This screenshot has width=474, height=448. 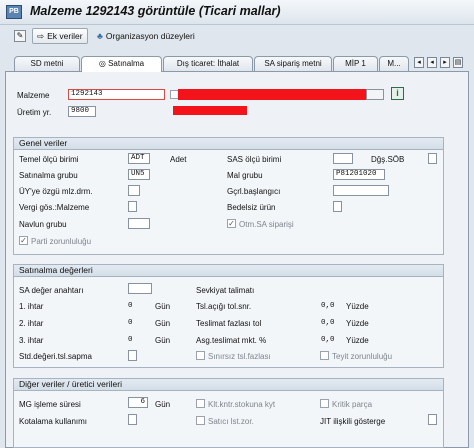 What do you see at coordinates (82, 111) in the screenshot?
I see `uretim-field: 9800` at bounding box center [82, 111].